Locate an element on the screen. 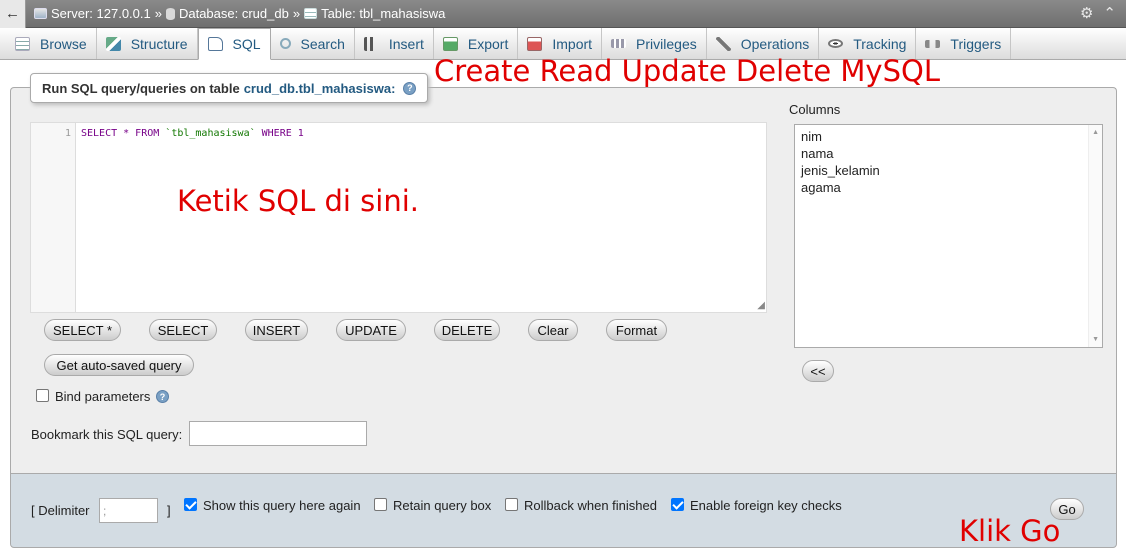 The height and width of the screenshot is (557, 1126). bind-parameters-label: Bind parameters is located at coordinates (103, 396).